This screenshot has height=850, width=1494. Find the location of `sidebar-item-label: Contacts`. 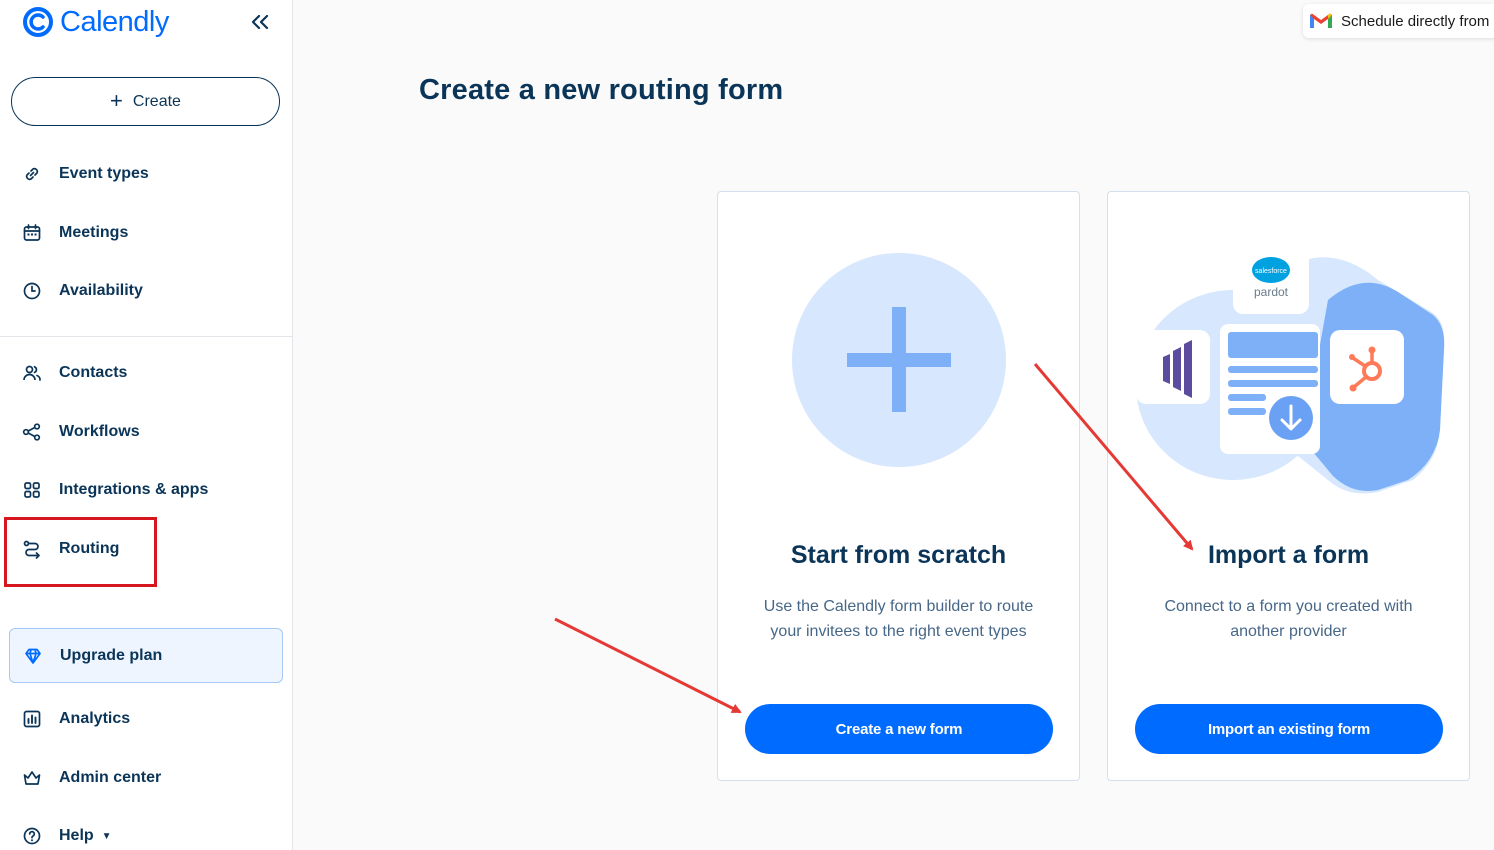

sidebar-item-label: Contacts is located at coordinates (93, 372).